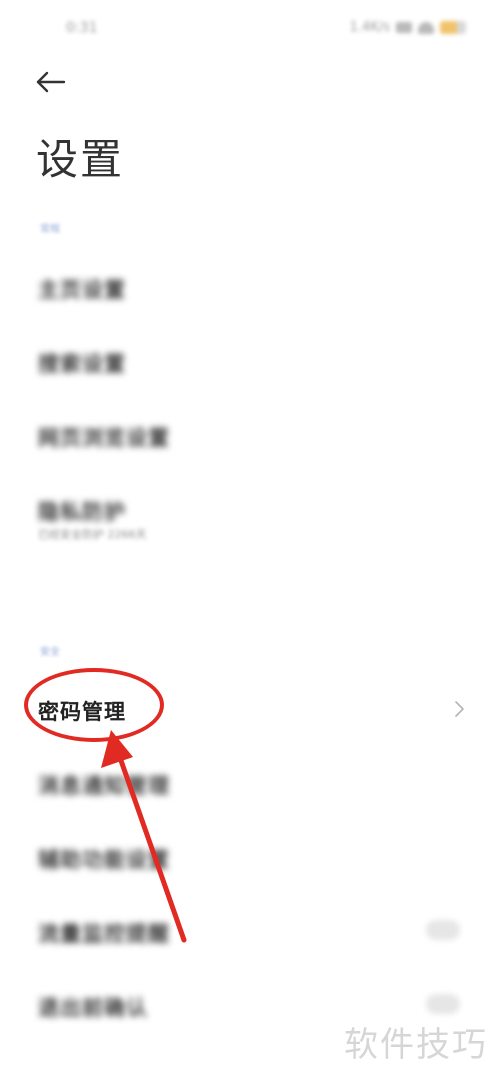 The image size is (500, 1084). What do you see at coordinates (426, 27) in the screenshot?
I see `wifi-icon` at bounding box center [426, 27].